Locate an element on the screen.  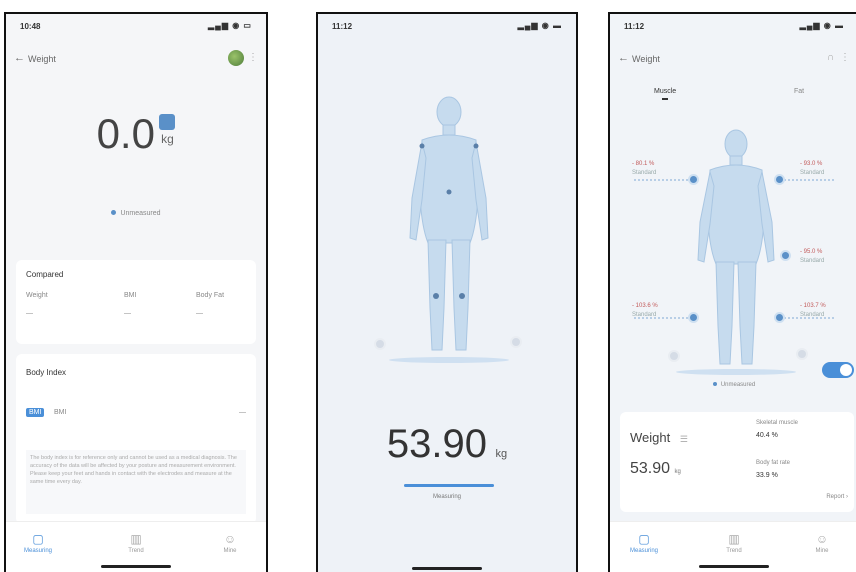
label-right-leg: - 103.7 % Standard is located at coordinates (813, 310).